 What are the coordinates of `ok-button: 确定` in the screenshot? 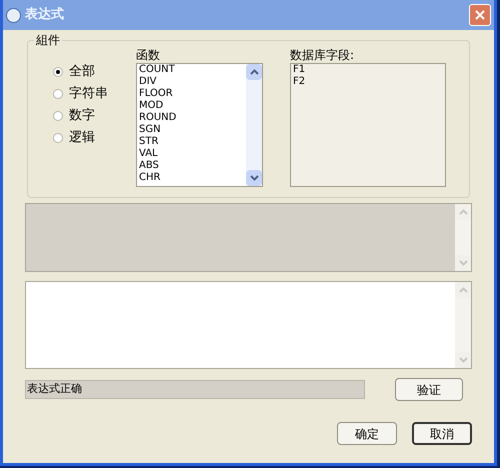 It's located at (367, 433).